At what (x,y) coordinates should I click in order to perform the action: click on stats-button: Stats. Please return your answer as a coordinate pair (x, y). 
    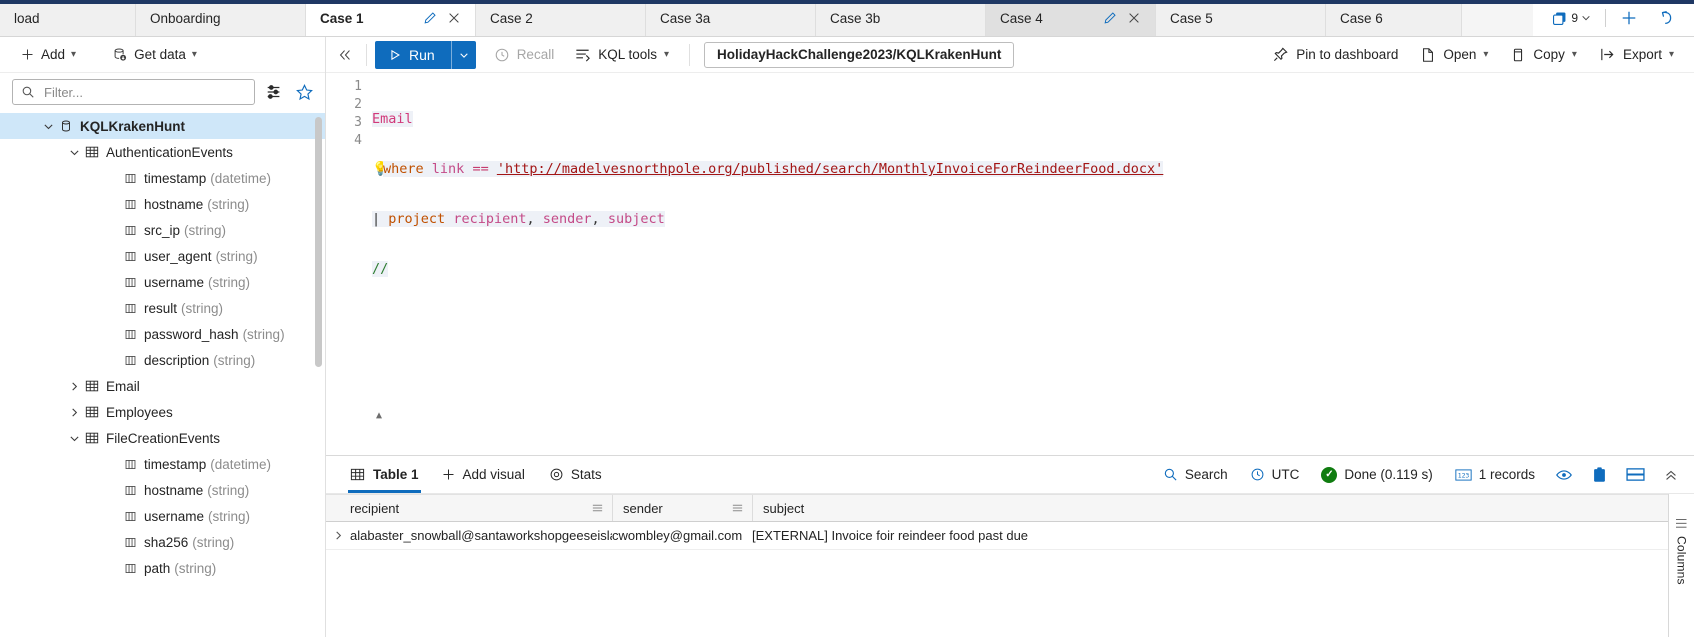
    Looking at the image, I should click on (575, 474).